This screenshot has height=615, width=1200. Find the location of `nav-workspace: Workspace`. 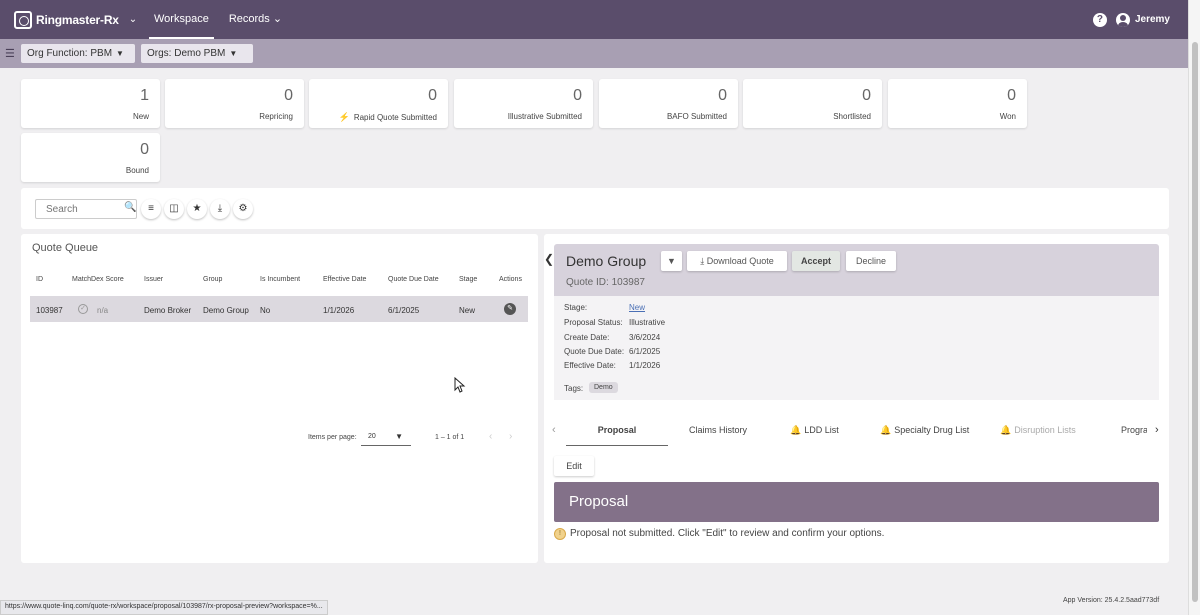

nav-workspace: Workspace is located at coordinates (181, 19).